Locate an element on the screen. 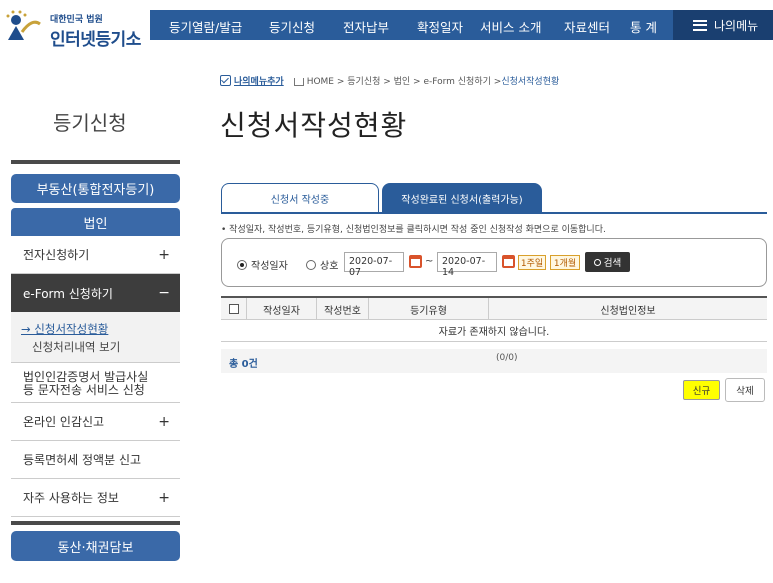 This screenshot has height=583, width=773. my-menu-label: 나의메뉴 is located at coordinates (736, 25).